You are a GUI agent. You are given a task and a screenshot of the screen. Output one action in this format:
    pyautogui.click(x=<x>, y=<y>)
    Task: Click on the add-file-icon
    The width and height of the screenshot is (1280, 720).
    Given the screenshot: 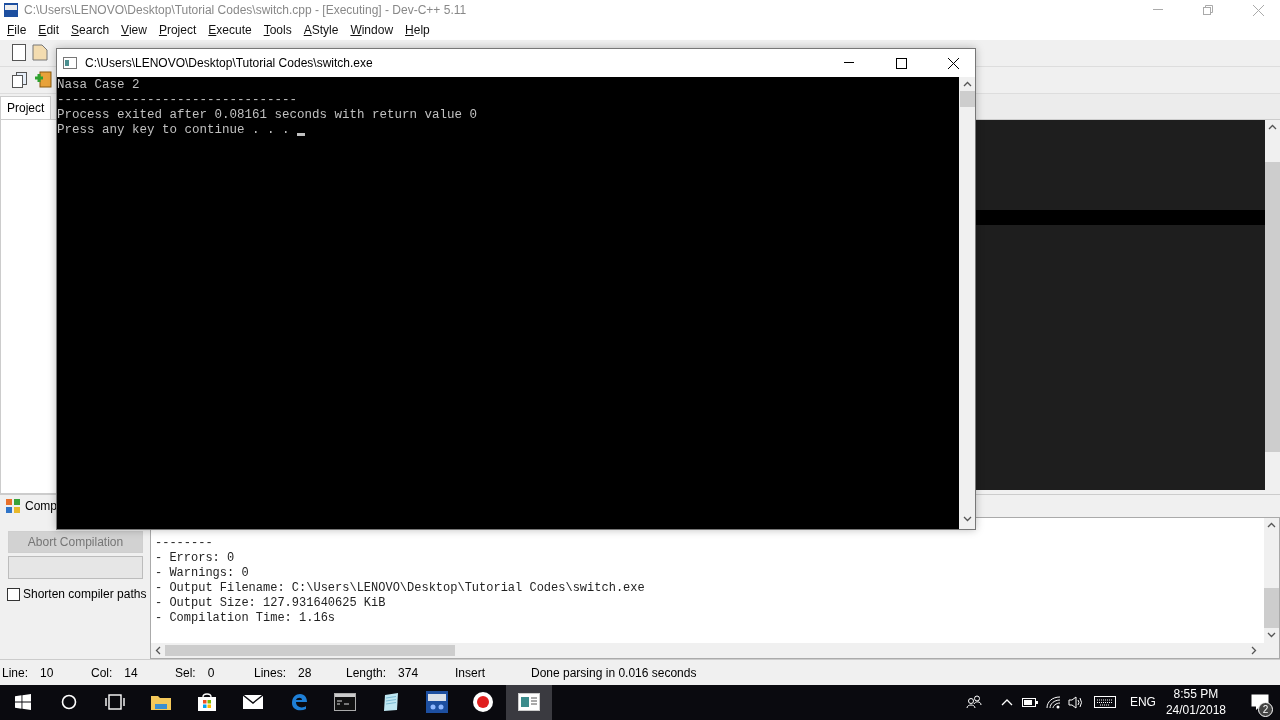 What is the action you would take?
    pyautogui.click(x=43, y=80)
    